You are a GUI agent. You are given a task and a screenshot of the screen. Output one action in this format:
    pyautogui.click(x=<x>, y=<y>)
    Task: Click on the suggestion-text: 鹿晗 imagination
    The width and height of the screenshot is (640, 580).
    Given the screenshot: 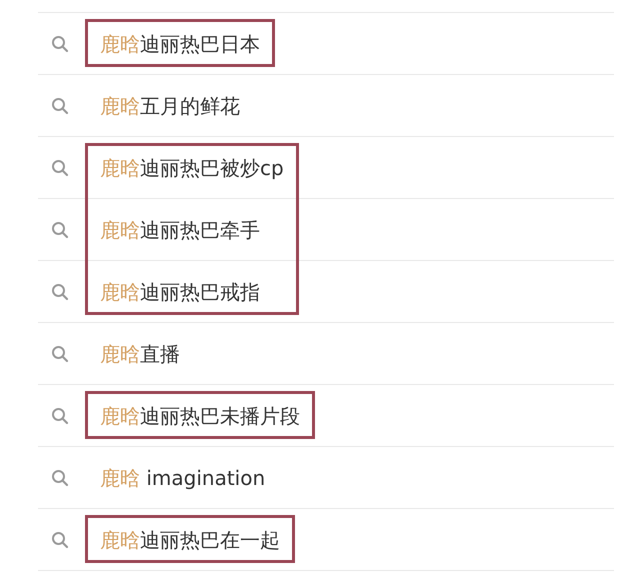 What is the action you would take?
    pyautogui.click(x=183, y=478)
    